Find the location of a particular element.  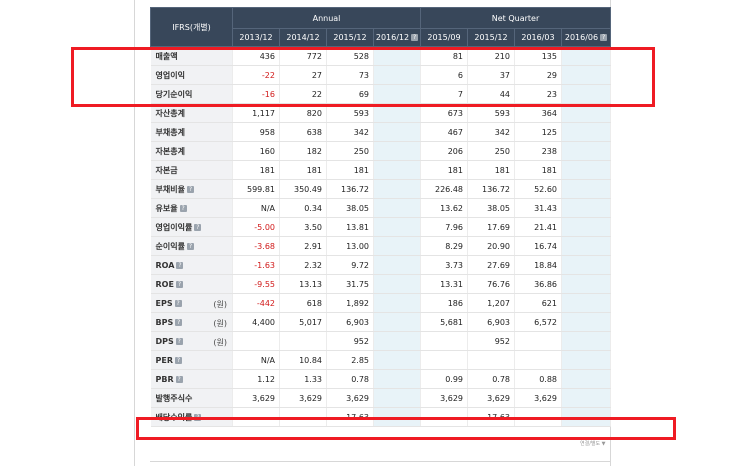

table-row: 부채비율? 599.81 350.49 136.72 226.48 136.72 52.60 is located at coordinates (380, 189).